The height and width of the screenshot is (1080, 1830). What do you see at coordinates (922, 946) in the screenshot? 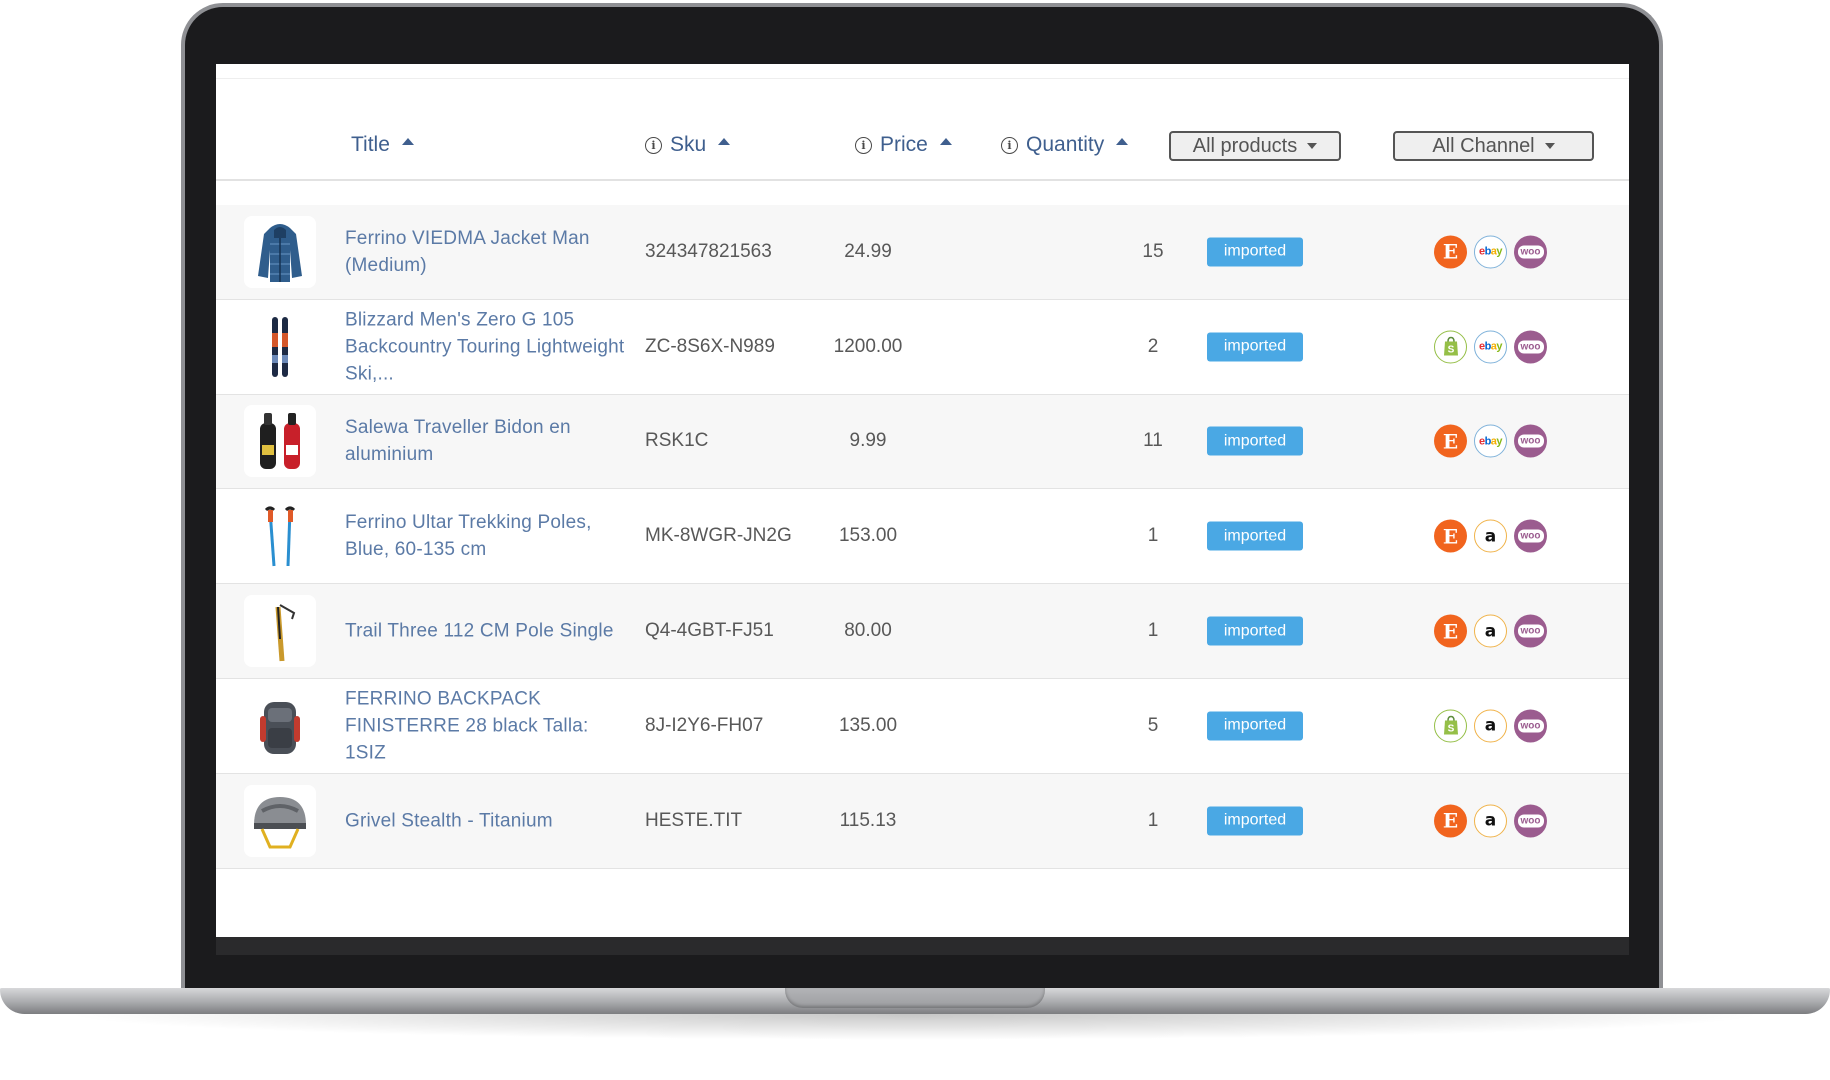
I see `screen-bottom-bezel` at bounding box center [922, 946].